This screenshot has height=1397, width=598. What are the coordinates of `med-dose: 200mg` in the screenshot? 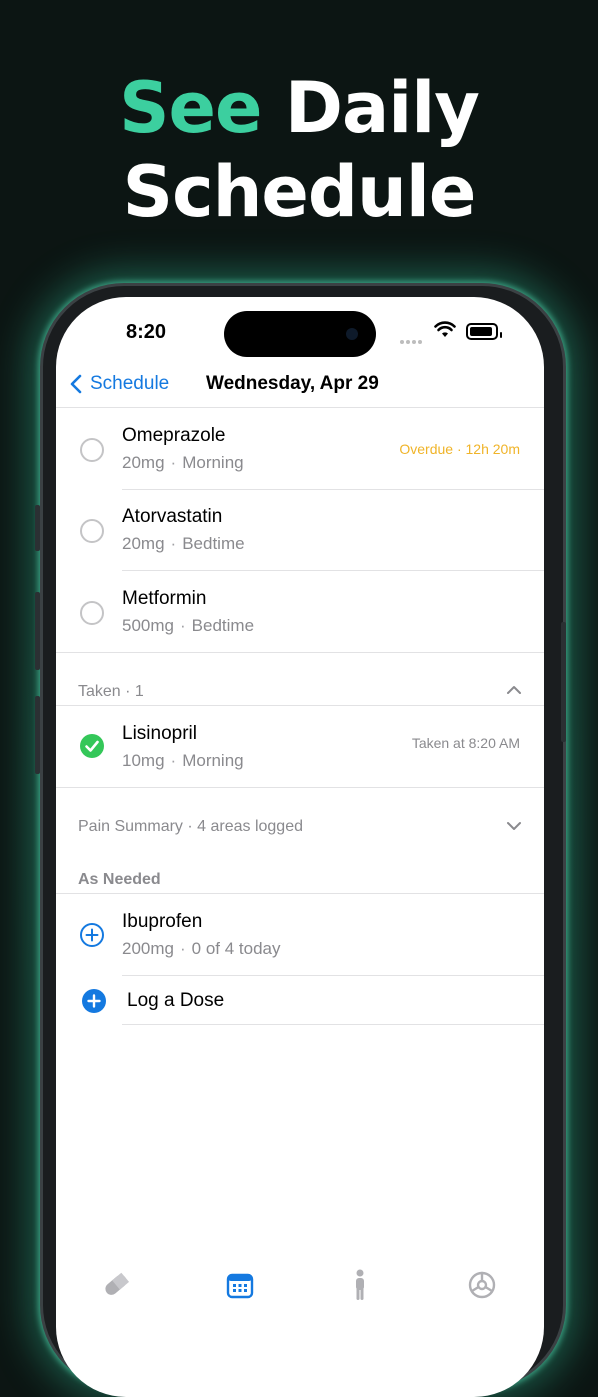 It's located at (148, 948).